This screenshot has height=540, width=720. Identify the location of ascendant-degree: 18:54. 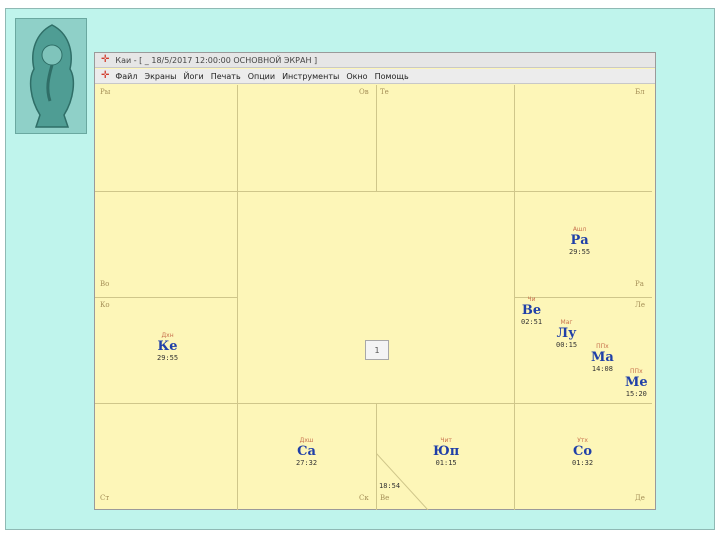
(390, 486).